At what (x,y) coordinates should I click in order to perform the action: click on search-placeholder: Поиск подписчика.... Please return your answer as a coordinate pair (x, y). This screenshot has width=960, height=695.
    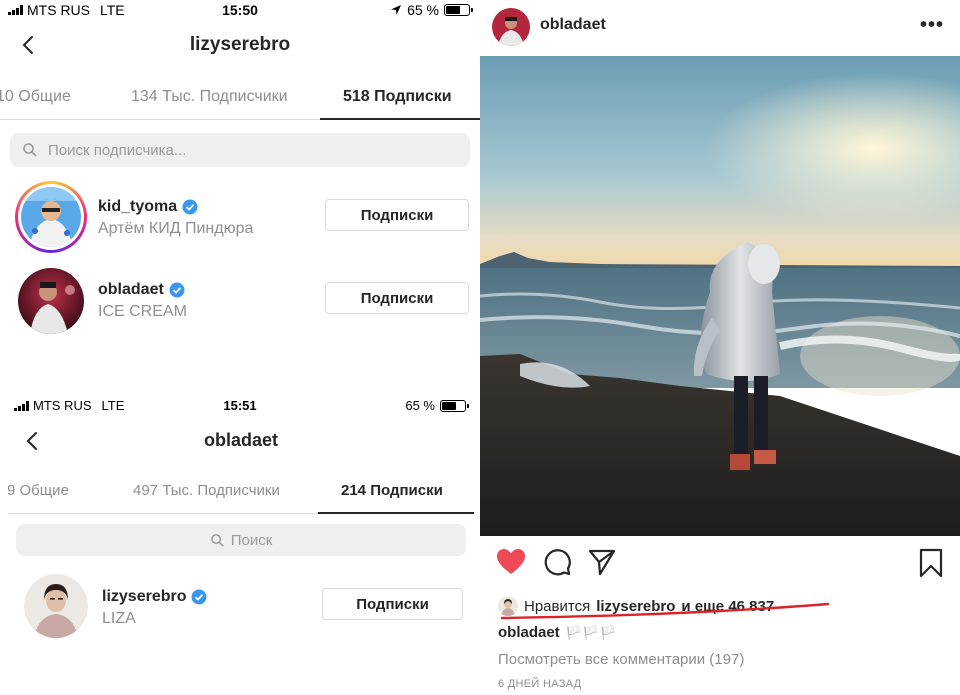
    Looking at the image, I should click on (117, 150).